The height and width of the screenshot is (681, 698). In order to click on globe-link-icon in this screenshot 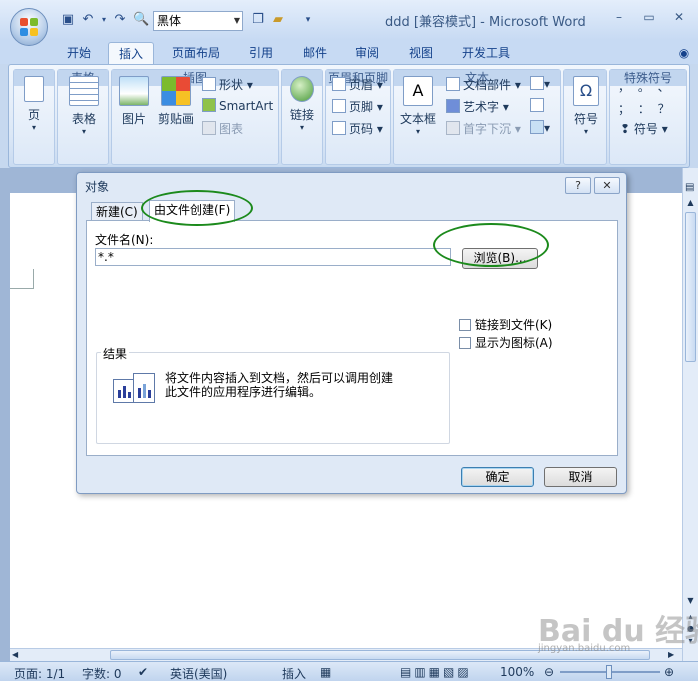, I will do `click(302, 89)`.